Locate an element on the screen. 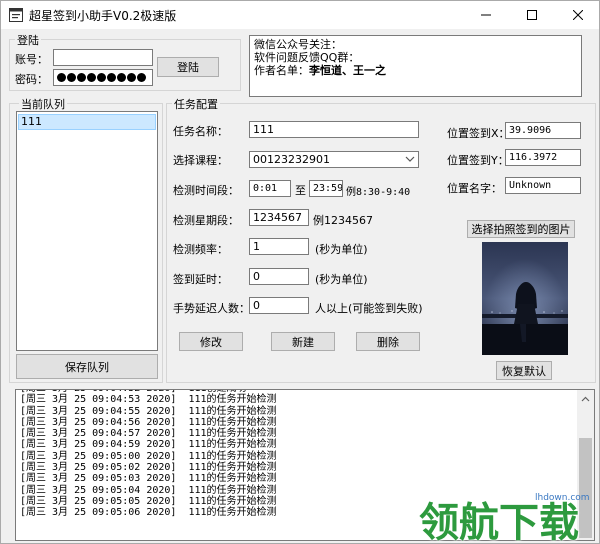 The width and height of the screenshot is (600, 544). info-wechat: 微信公众号关注： is located at coordinates (298, 44).